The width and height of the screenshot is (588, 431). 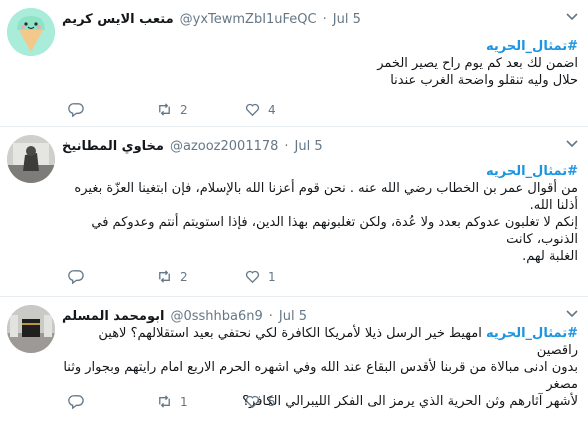 What do you see at coordinates (184, 401) in the screenshot?
I see `retweet-count: 1` at bounding box center [184, 401].